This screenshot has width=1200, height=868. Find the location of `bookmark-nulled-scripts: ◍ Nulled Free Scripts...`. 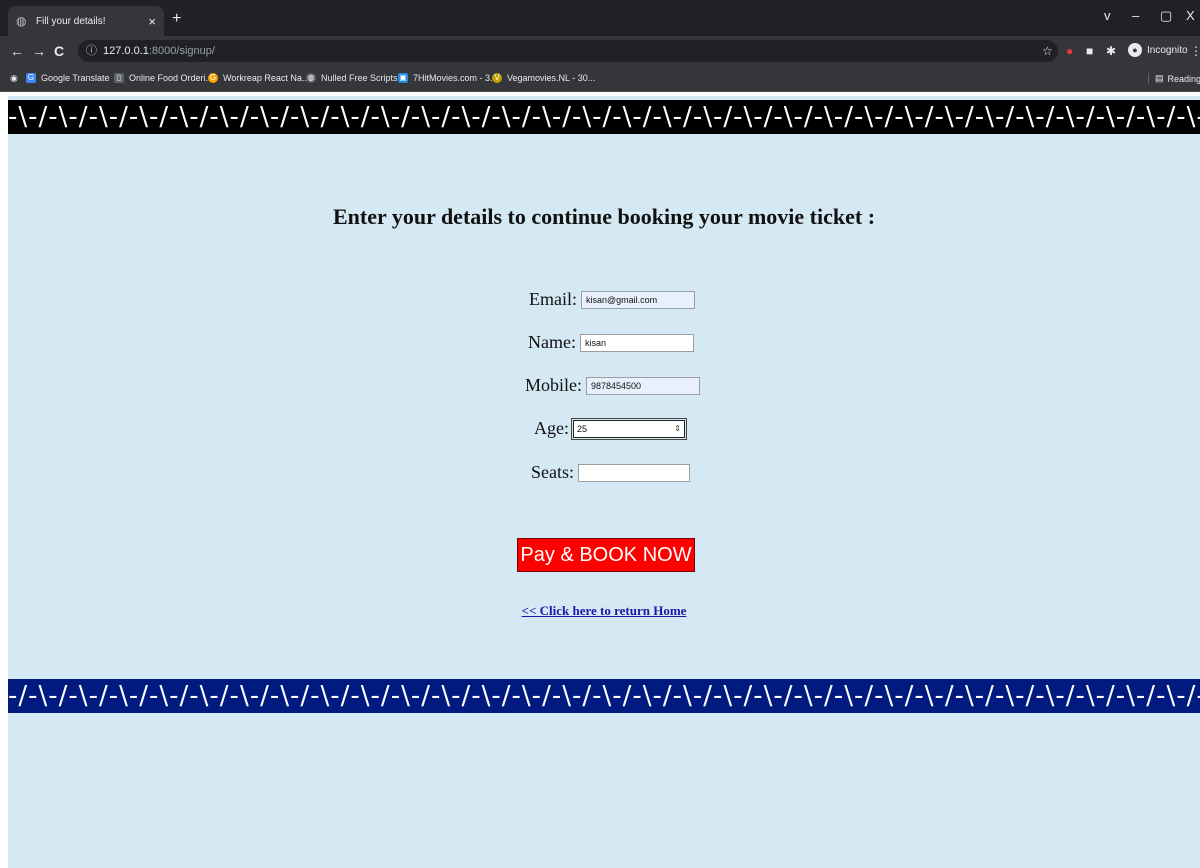

bookmark-nulled-scripts: ◍ Nulled Free Scripts... is located at coordinates (355, 78).